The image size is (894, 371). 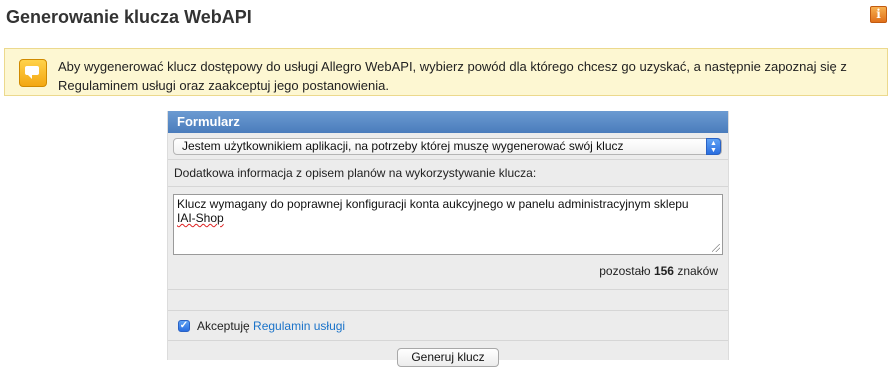 I want to click on button-row: Generuj klucz, so click(x=448, y=356).